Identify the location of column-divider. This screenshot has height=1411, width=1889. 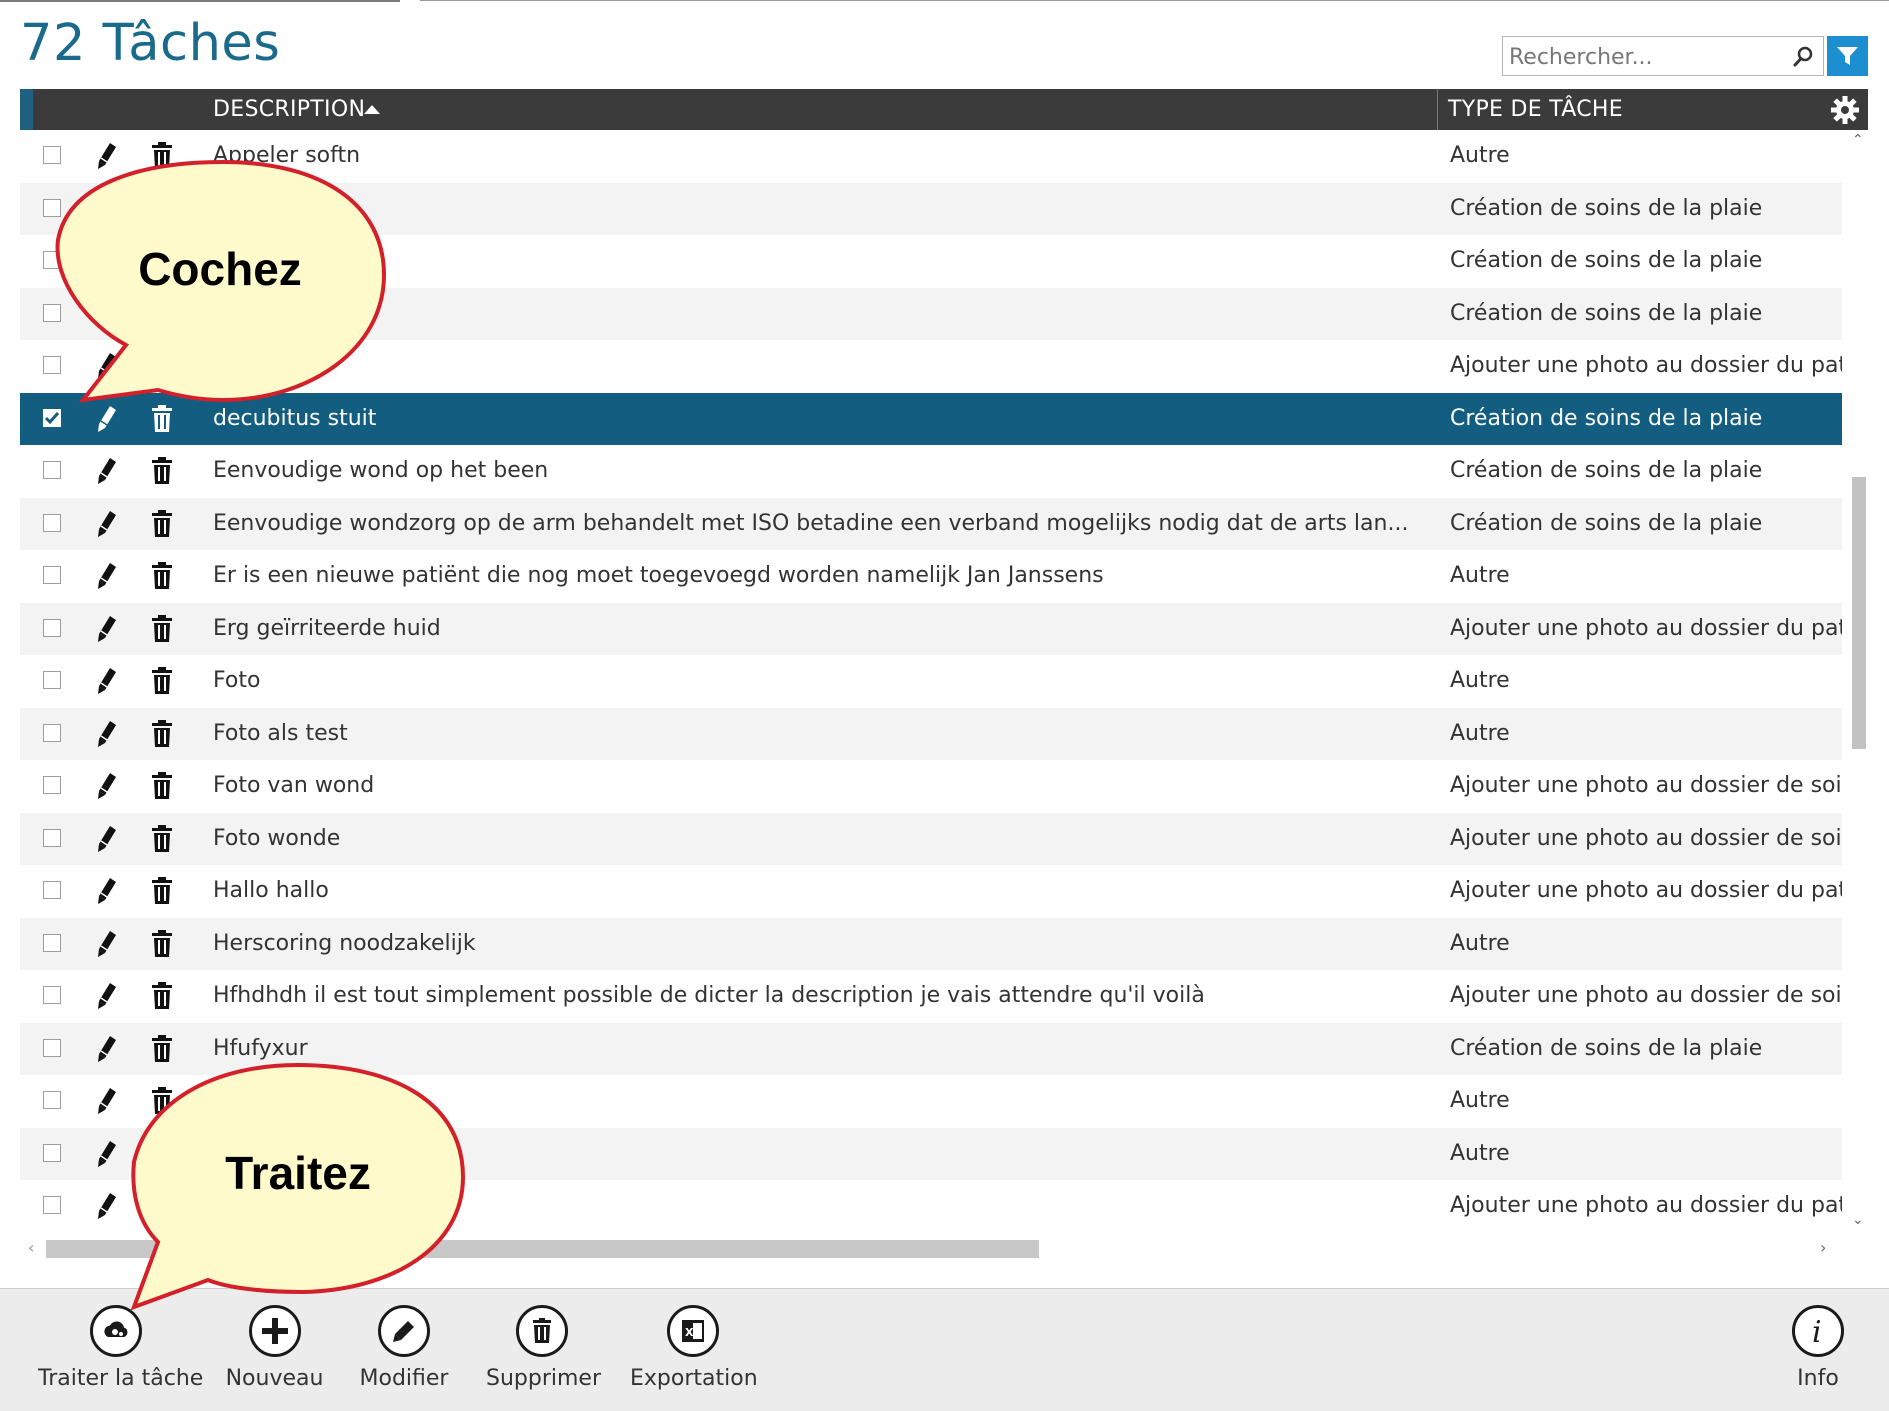
(1437, 109).